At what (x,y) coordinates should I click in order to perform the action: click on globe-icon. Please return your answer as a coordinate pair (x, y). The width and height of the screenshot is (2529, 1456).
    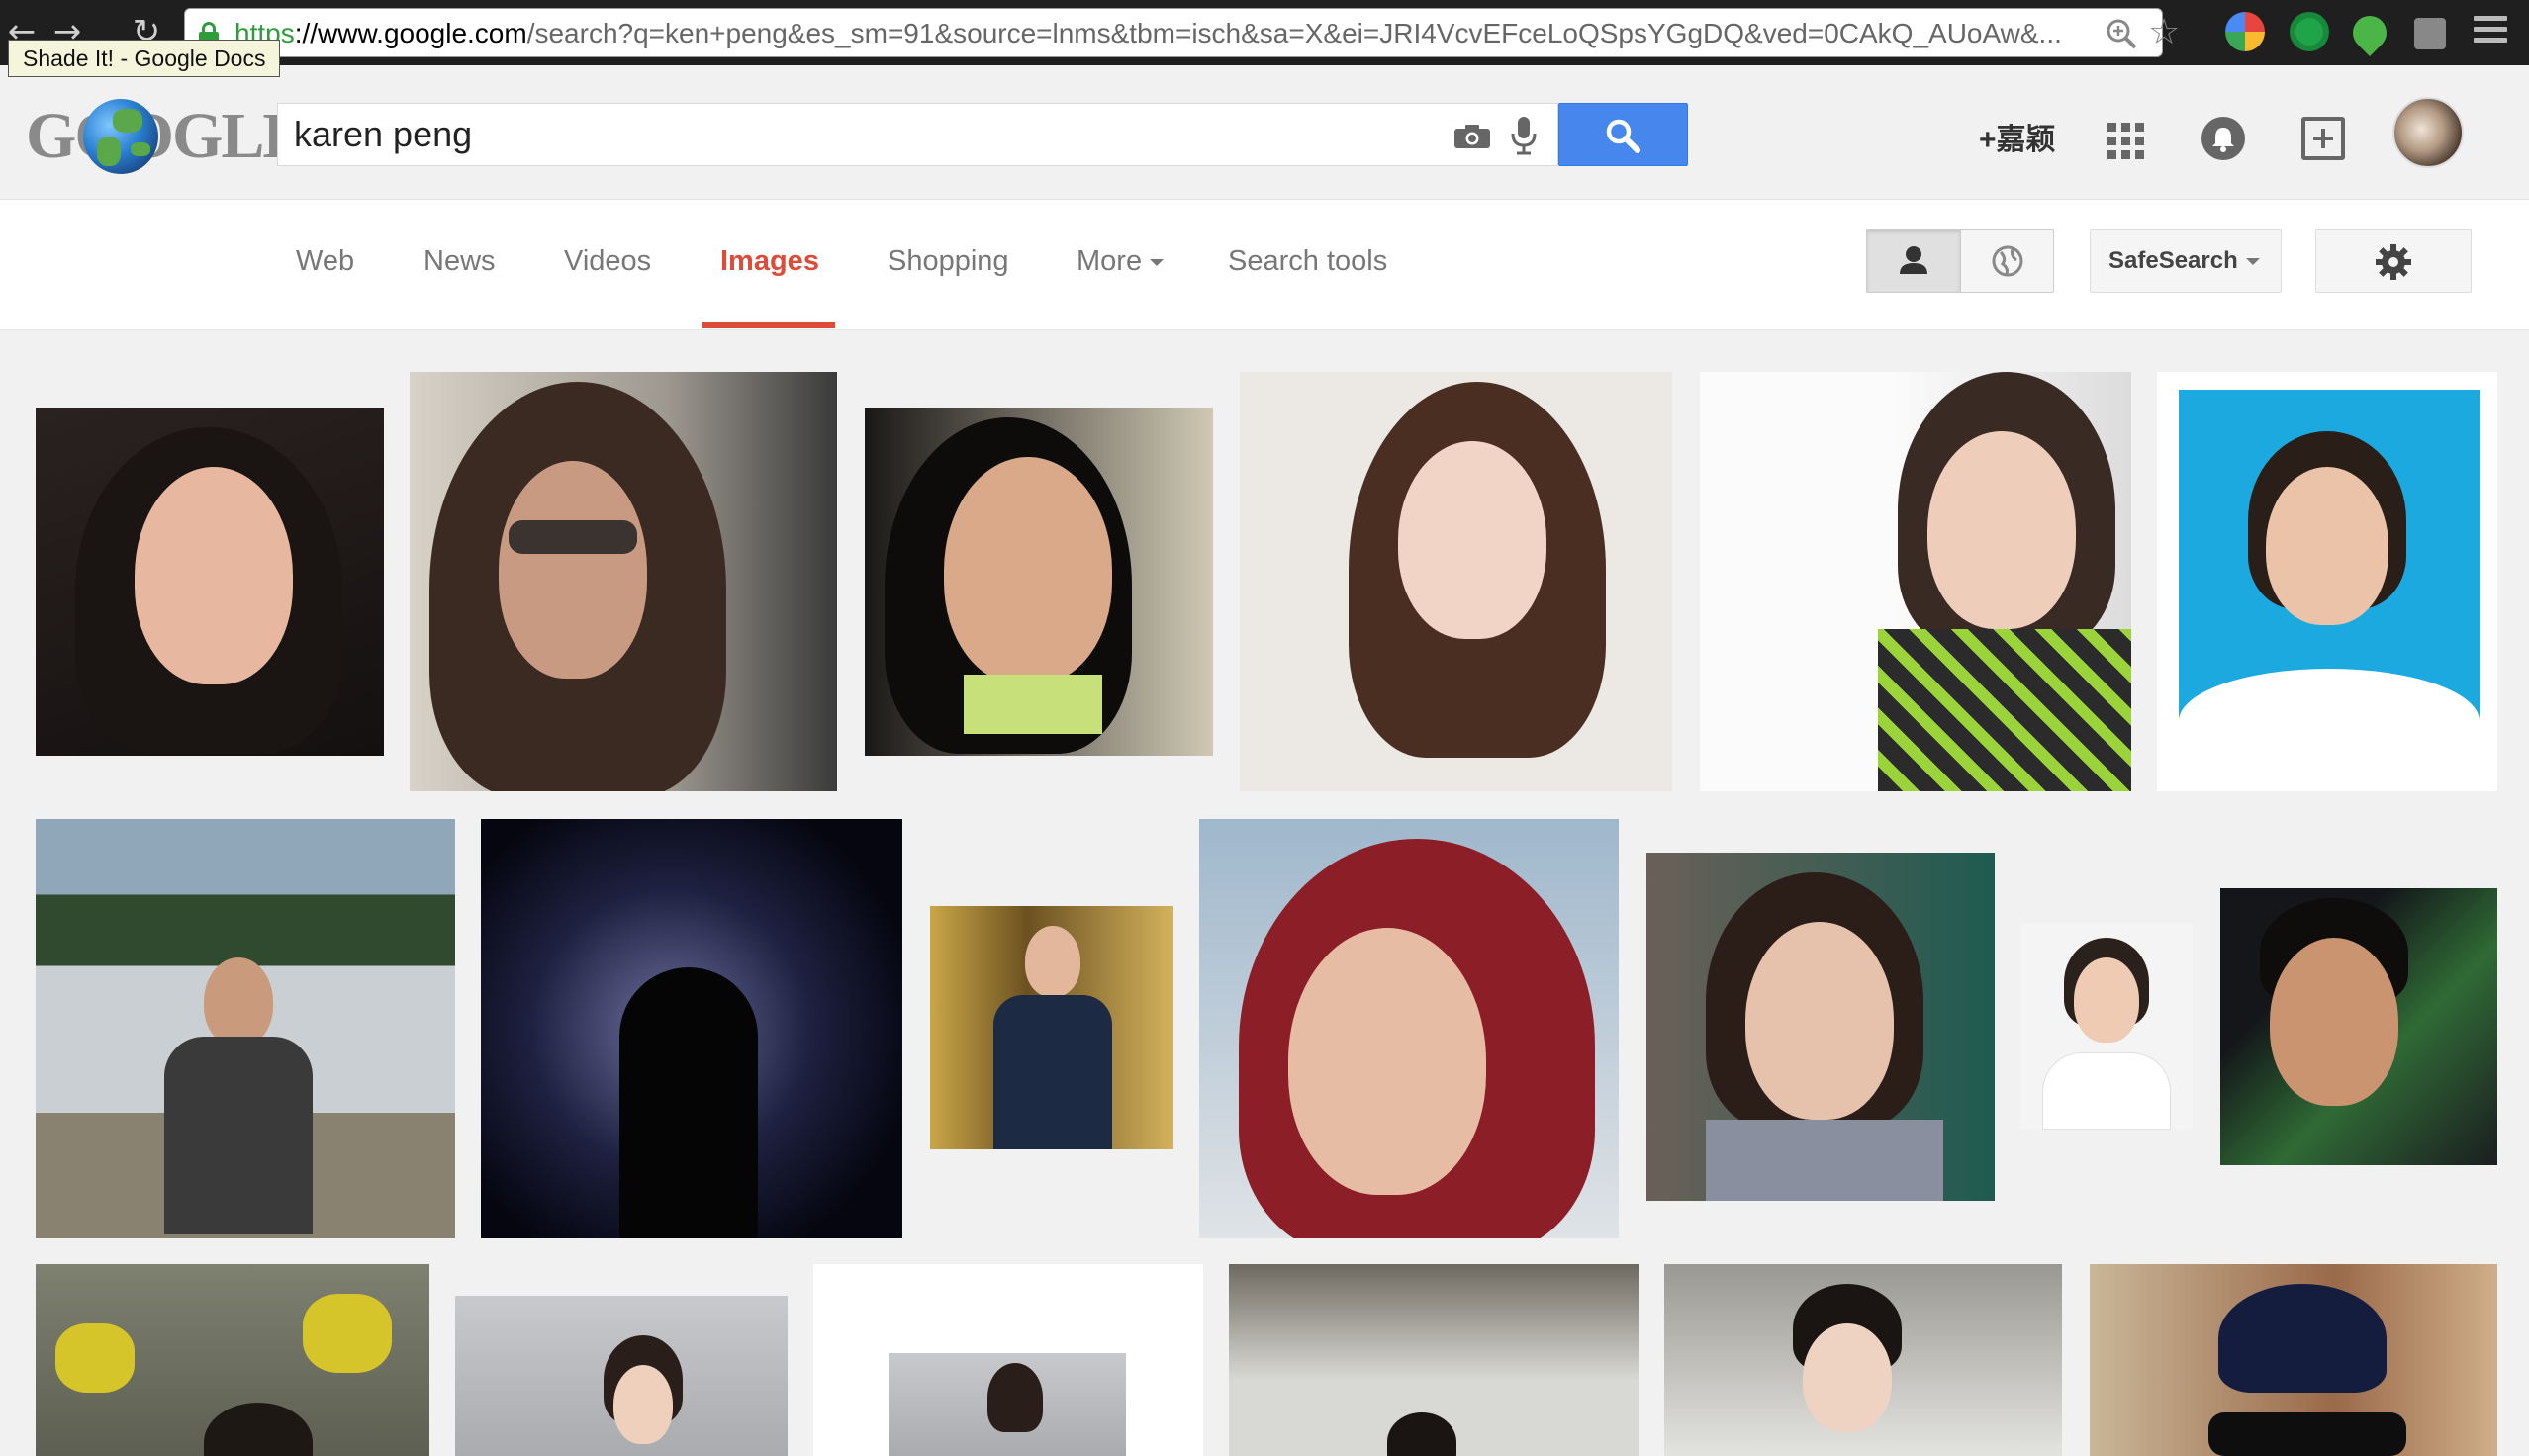
    Looking at the image, I should click on (2007, 261).